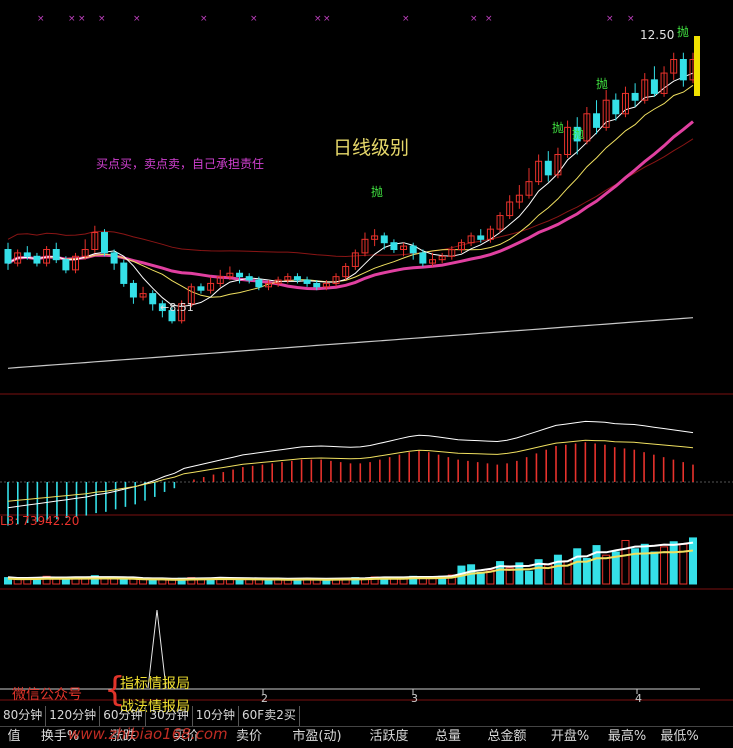 Image resolution: width=733 pixels, height=748 pixels. What do you see at coordinates (216, 716) in the screenshot?
I see `period-10min: 10分钟` at bounding box center [216, 716].